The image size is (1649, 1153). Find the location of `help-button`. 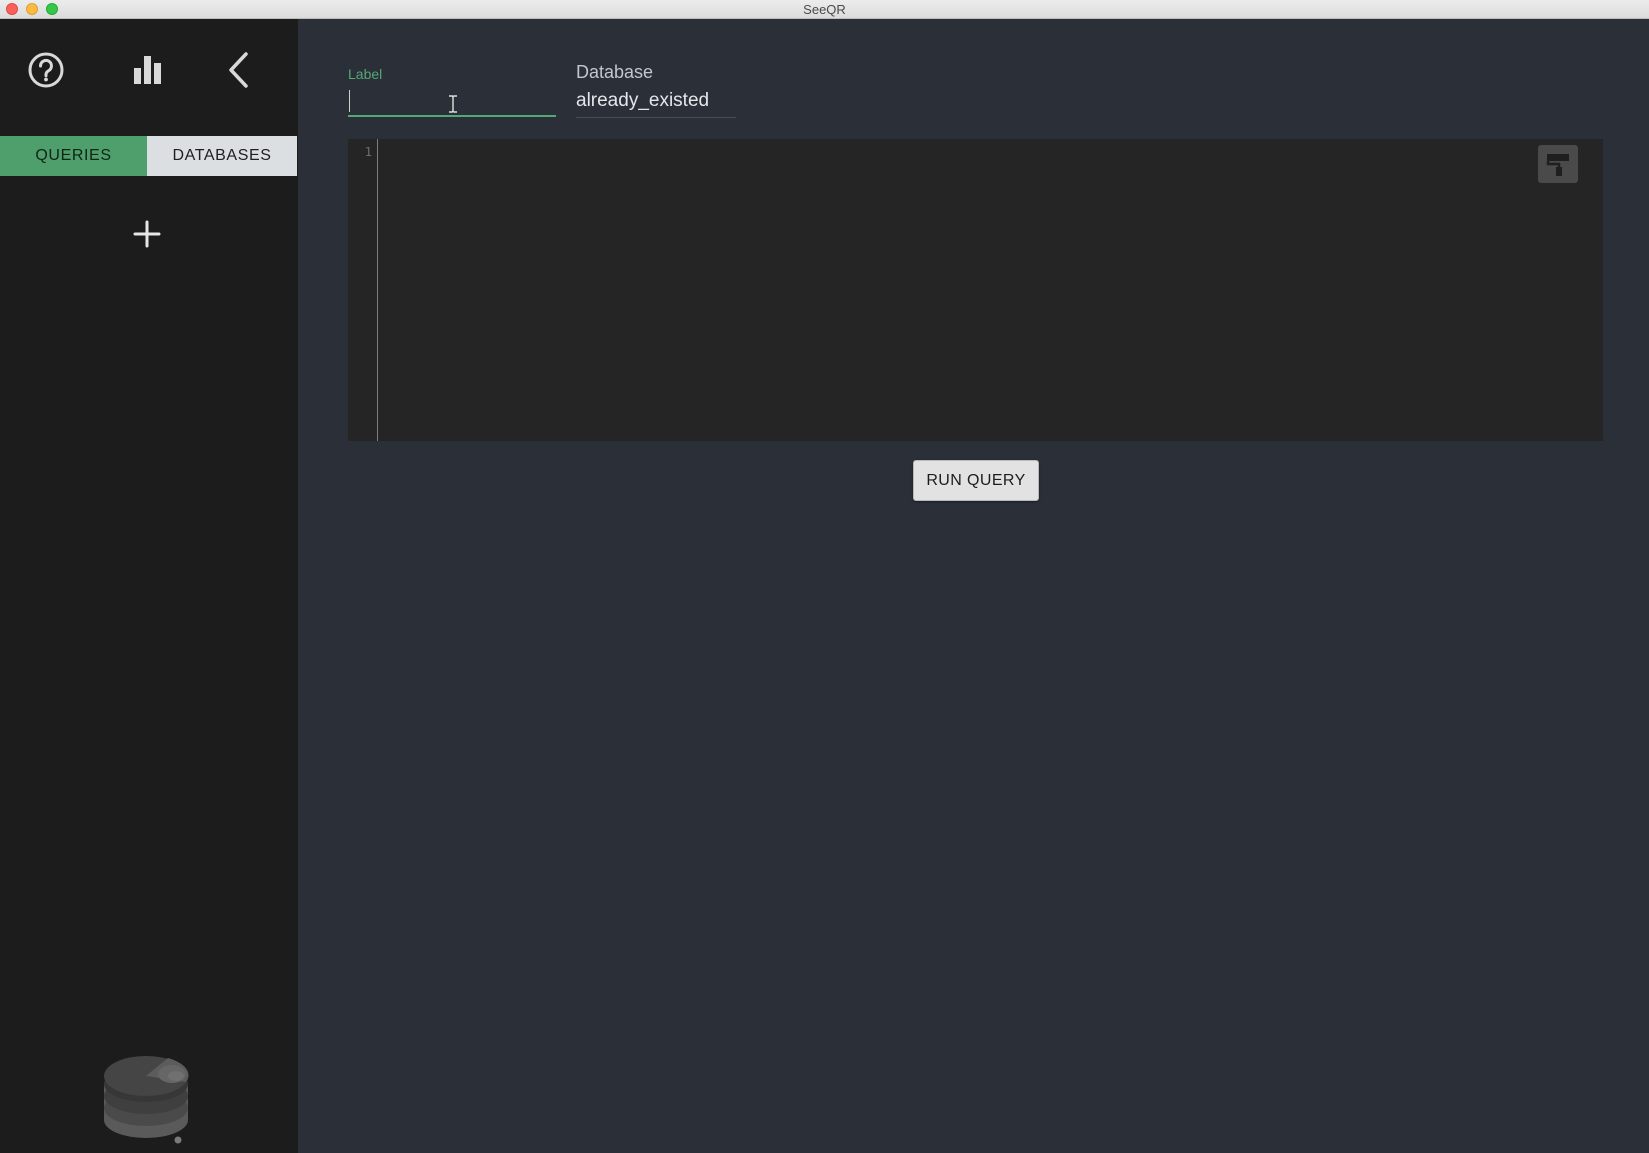

help-button is located at coordinates (46, 70).